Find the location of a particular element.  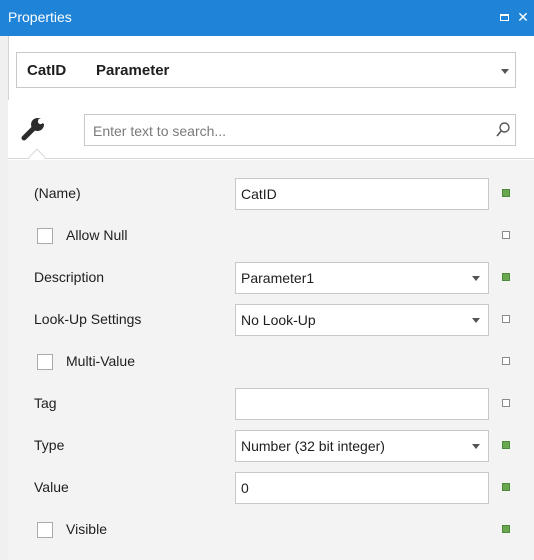

value-field: 0 is located at coordinates (362, 488).